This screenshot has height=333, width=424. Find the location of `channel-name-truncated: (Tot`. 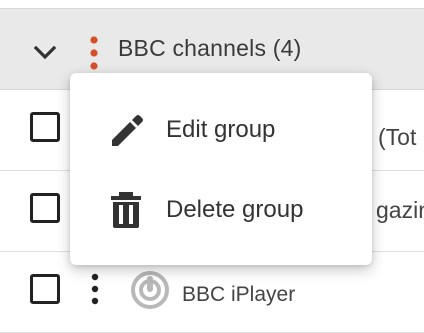

channel-name-truncated: (Tot is located at coordinates (397, 137).